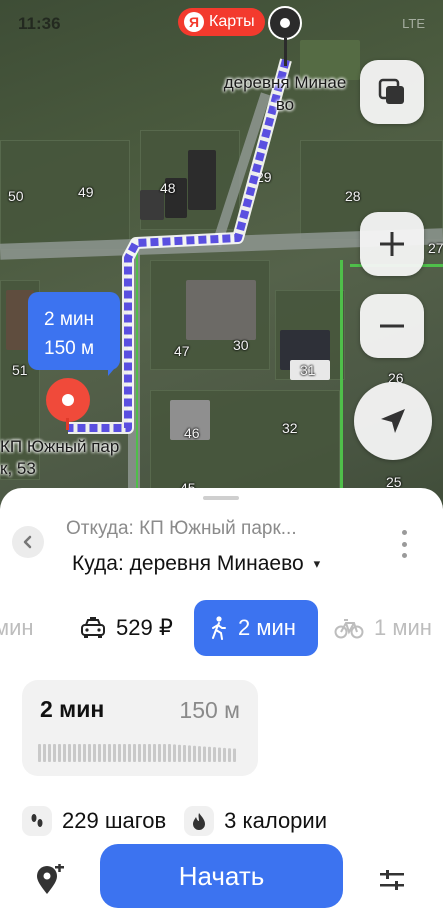 The image size is (443, 910). Describe the element at coordinates (68, 404) in the screenshot. I see `origin-pin-icon` at that location.